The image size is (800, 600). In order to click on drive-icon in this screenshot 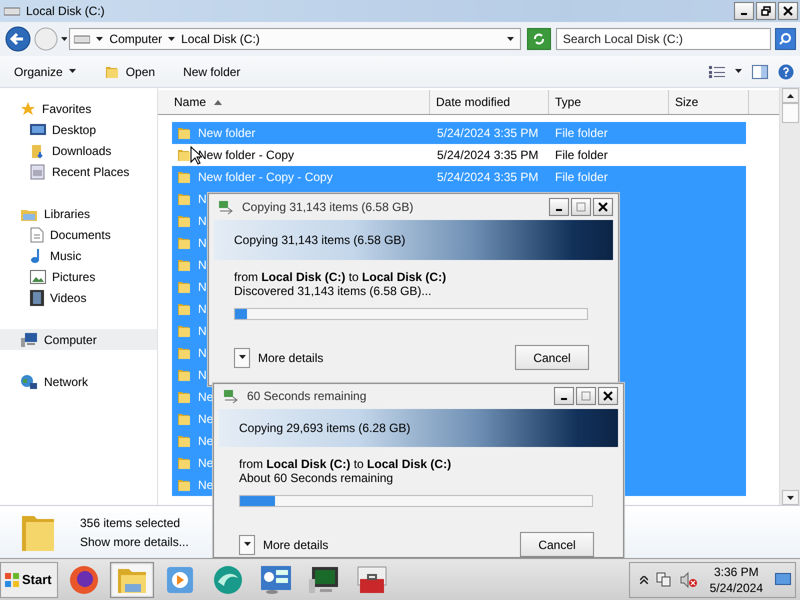, I will do `click(82, 39)`.